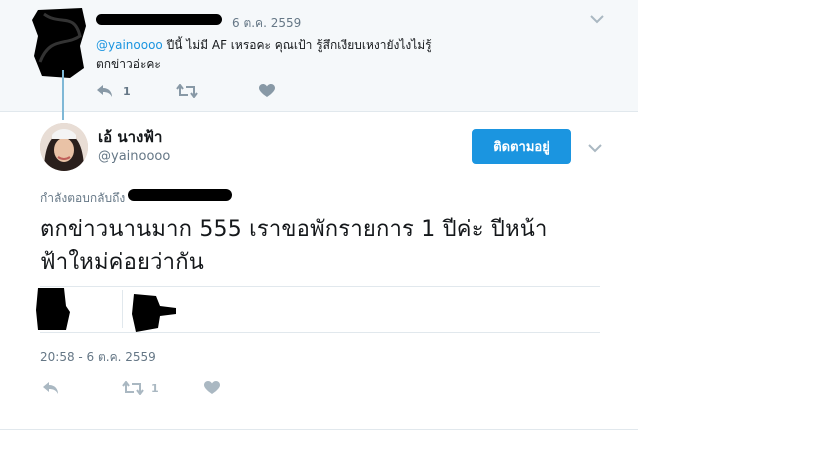  What do you see at coordinates (83, 198) in the screenshot?
I see `replying-to-label: กำลังตอบกลับถึง` at bounding box center [83, 198].